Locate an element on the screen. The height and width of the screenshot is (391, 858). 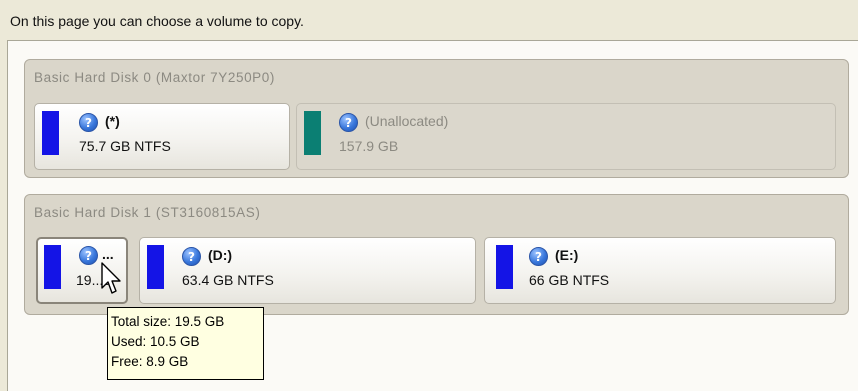
volume-label: (*) is located at coordinates (112, 121).